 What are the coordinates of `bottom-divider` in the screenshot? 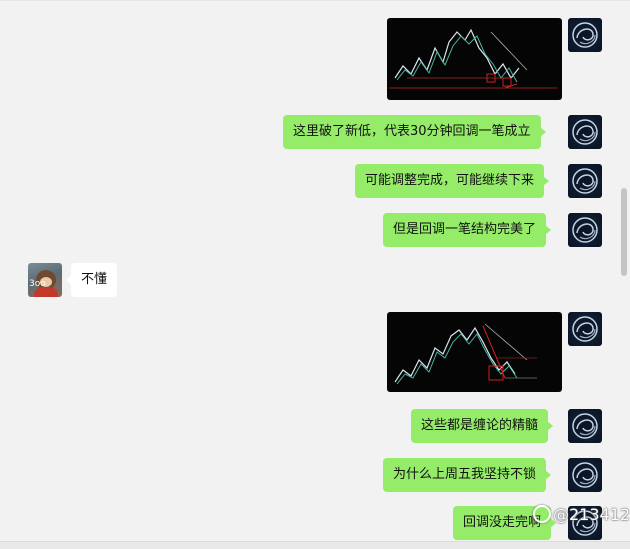 It's located at (315, 545).